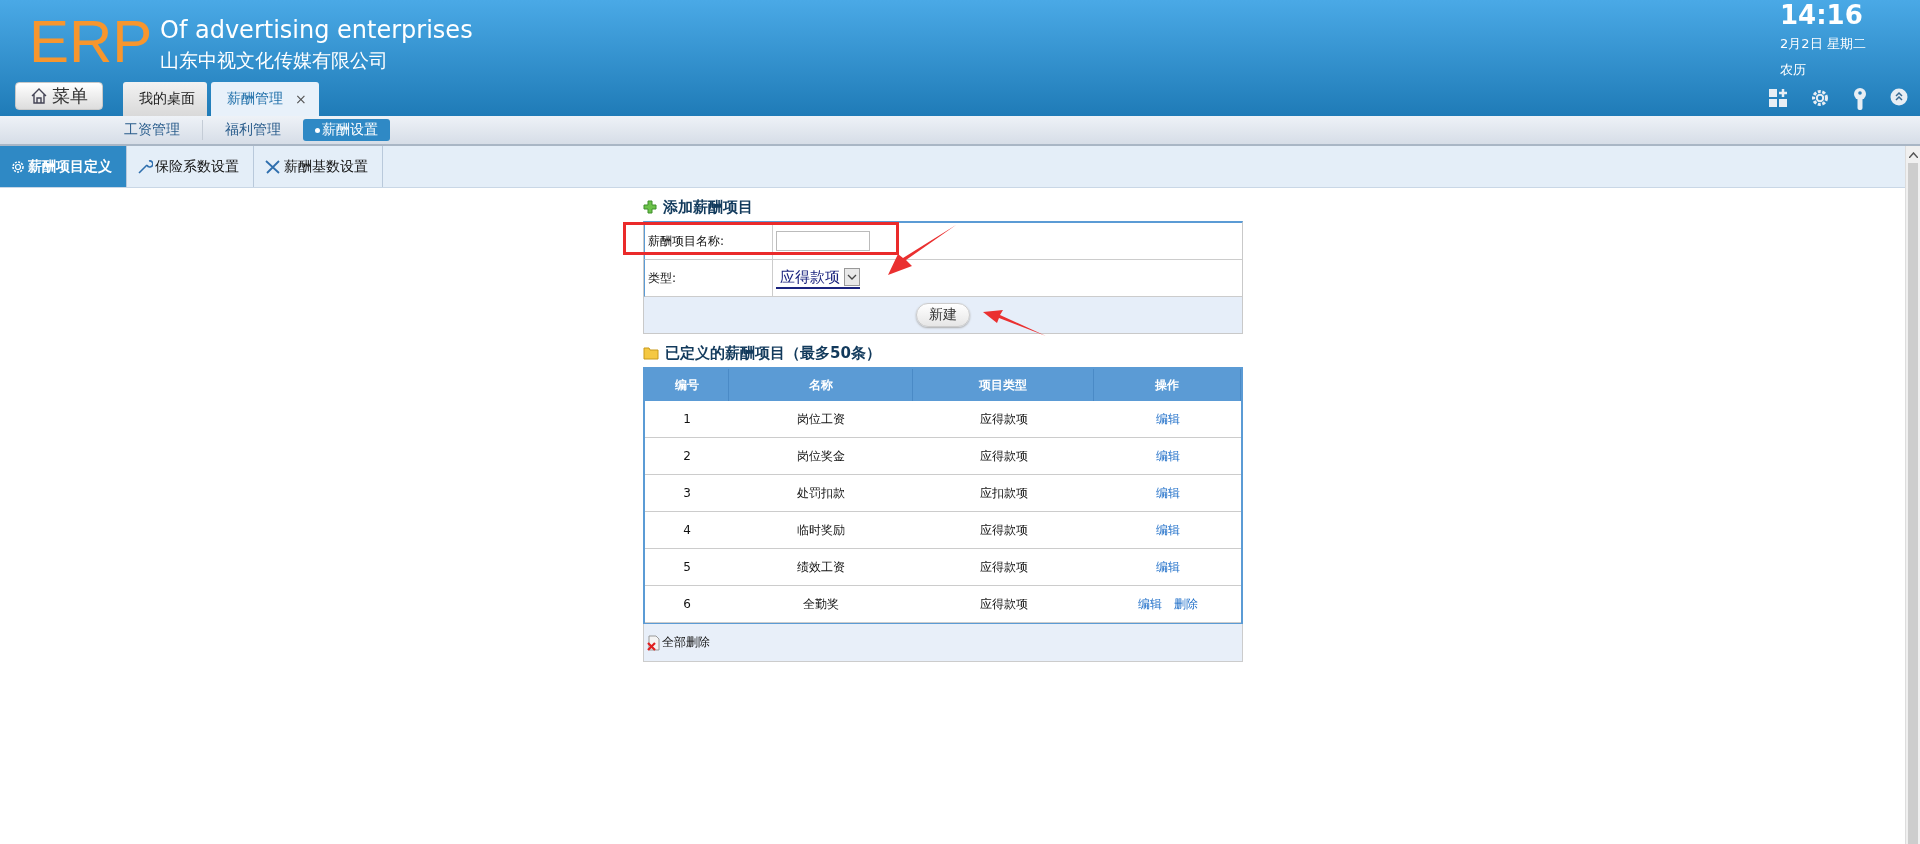 Image resolution: width=1920 pixels, height=844 pixels. What do you see at coordinates (346, 130) in the screenshot?
I see `sub-nav-item: 薪酬设置` at bounding box center [346, 130].